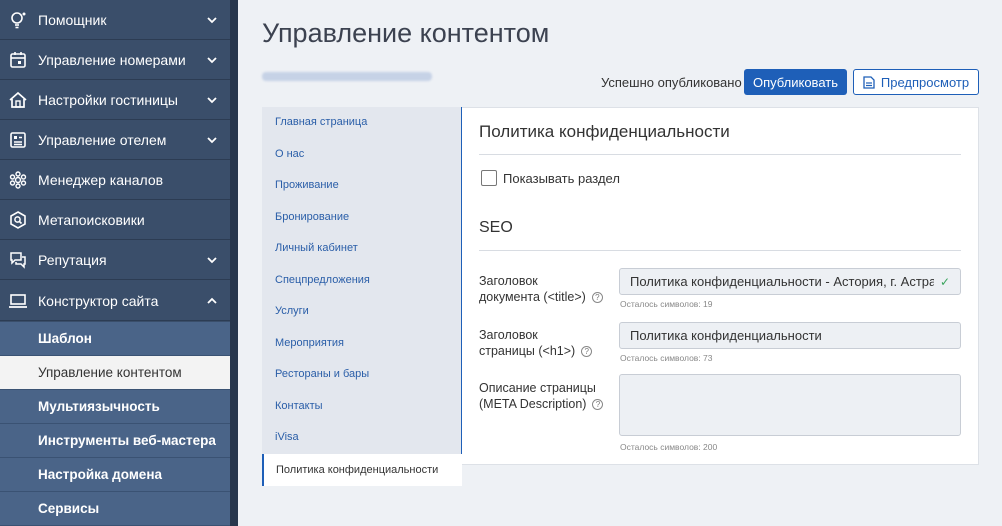 The image size is (1002, 526). I want to click on sidebar-item-label: Помощник, so click(72, 19).